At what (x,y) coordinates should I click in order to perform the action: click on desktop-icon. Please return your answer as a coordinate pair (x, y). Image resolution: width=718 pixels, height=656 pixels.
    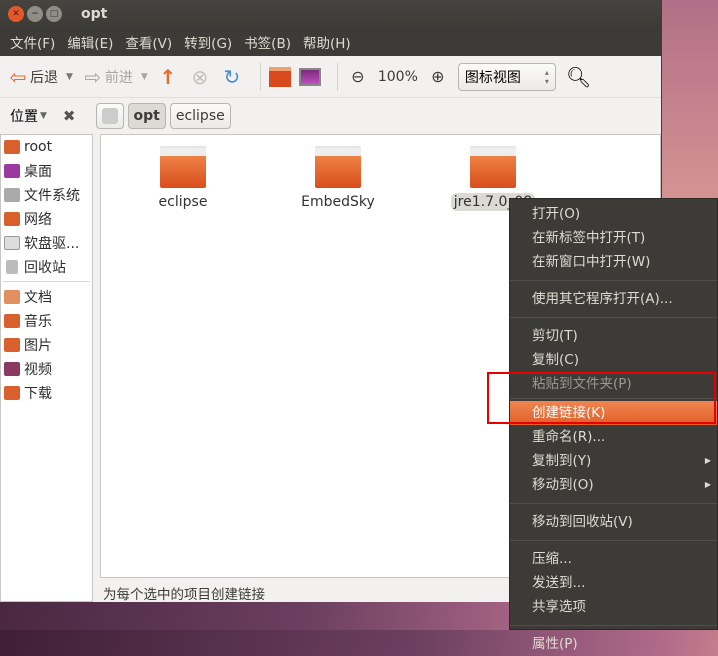
    Looking at the image, I should click on (12, 171).